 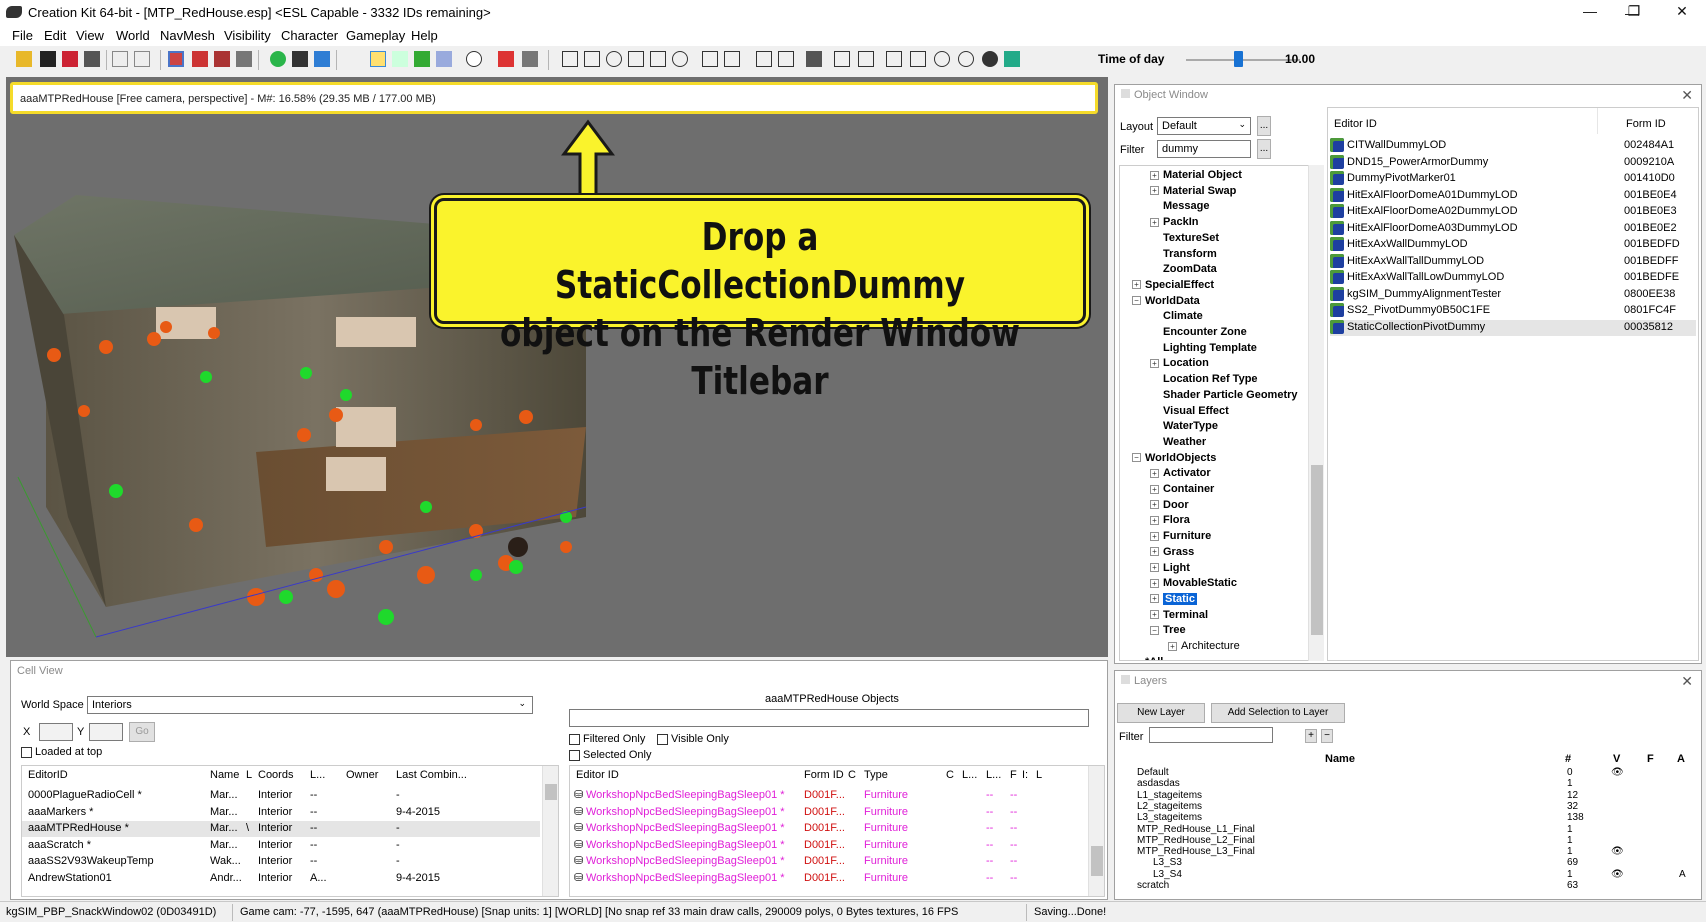 What do you see at coordinates (281, 813) in the screenshot?
I see `cell-row: aaaMarkers * Mar... Interior -- 9-4-2015` at bounding box center [281, 813].